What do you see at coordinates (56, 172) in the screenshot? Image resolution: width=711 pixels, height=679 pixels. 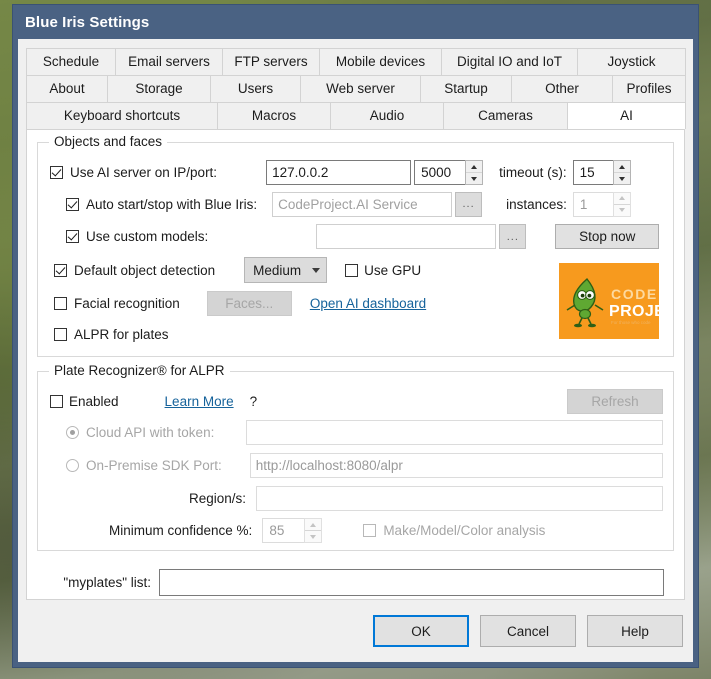 I see `use-ai-server-checkbox` at bounding box center [56, 172].